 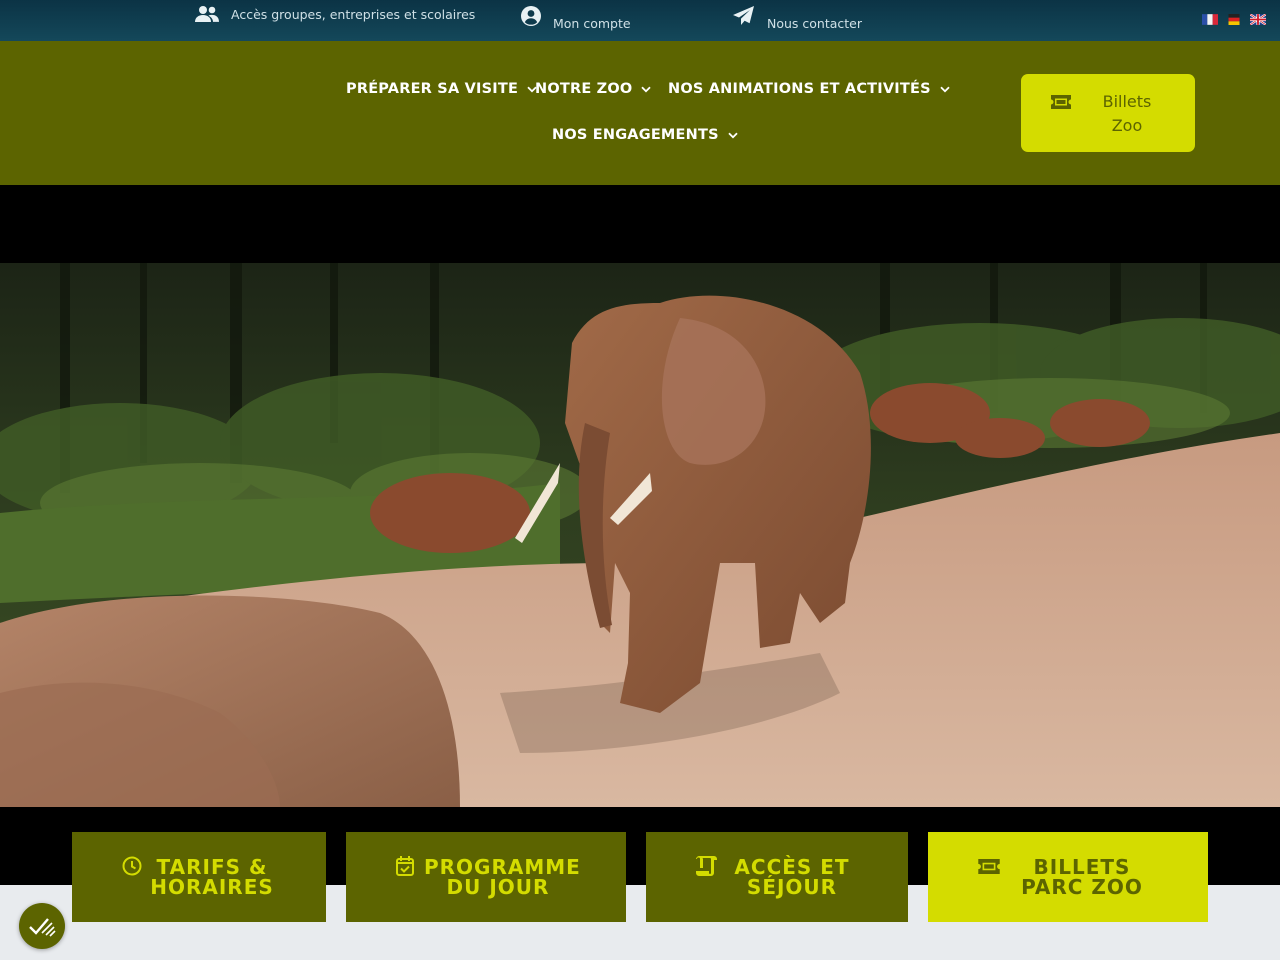 What do you see at coordinates (584, 89) in the screenshot?
I see `nav-our-zoo-label: NOTRE ZOO` at bounding box center [584, 89].